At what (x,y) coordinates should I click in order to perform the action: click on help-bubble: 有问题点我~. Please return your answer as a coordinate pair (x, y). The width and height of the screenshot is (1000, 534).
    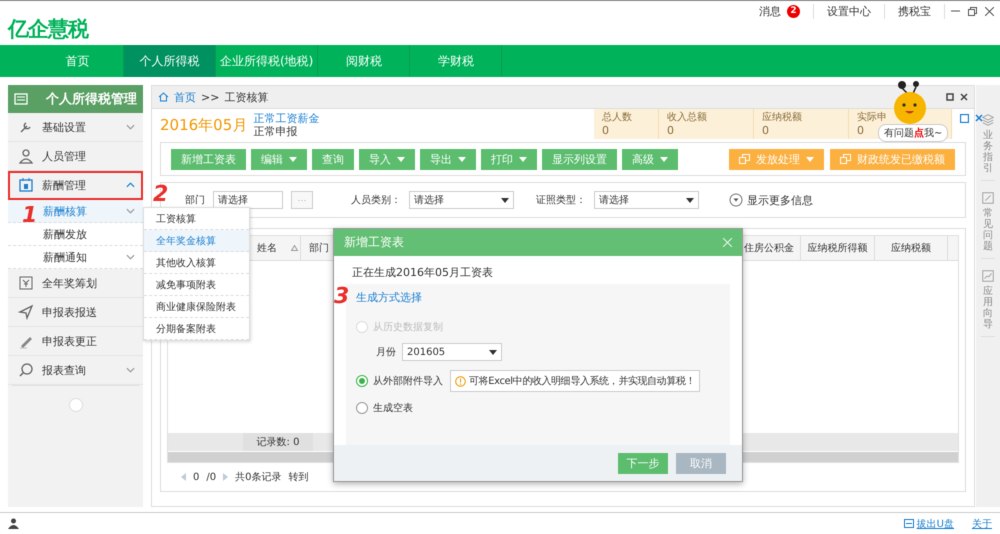
    Looking at the image, I should click on (913, 133).